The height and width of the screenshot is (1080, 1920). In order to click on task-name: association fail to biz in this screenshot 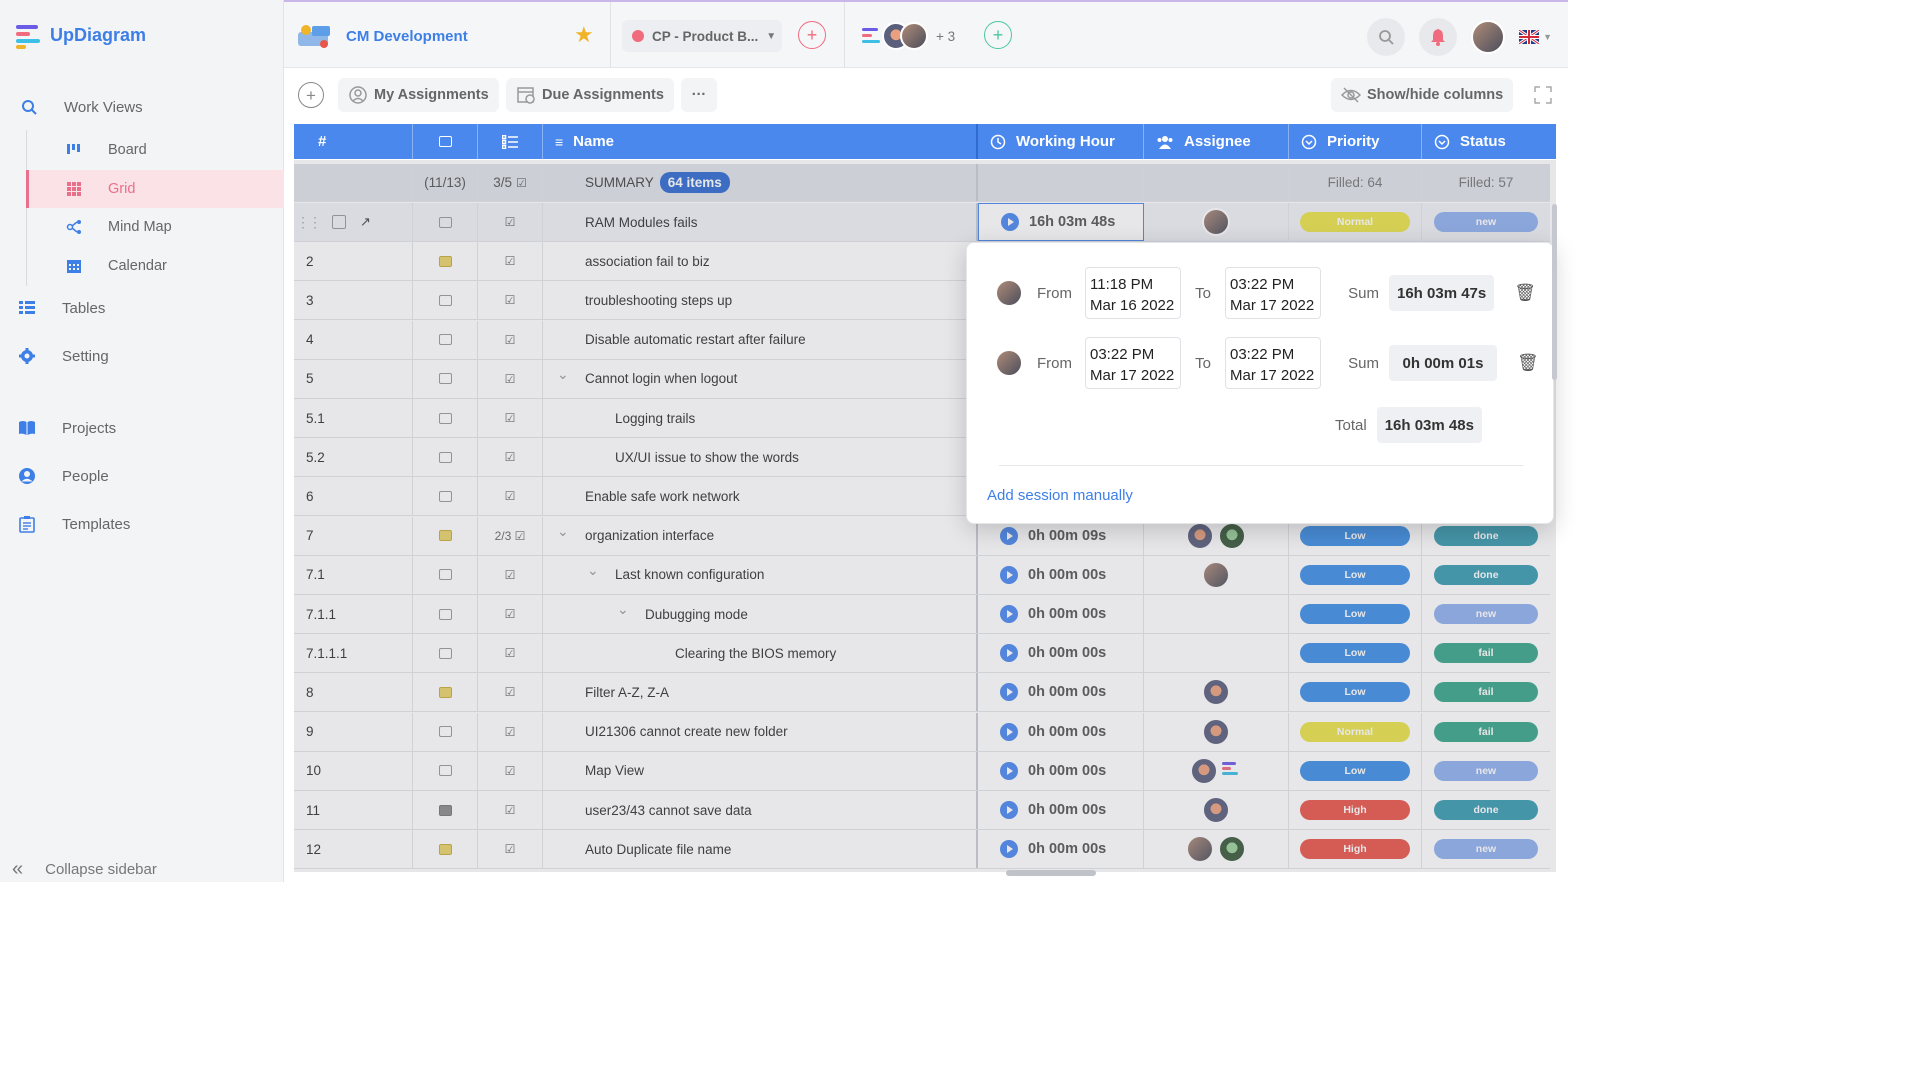, I will do `click(647, 261)`.